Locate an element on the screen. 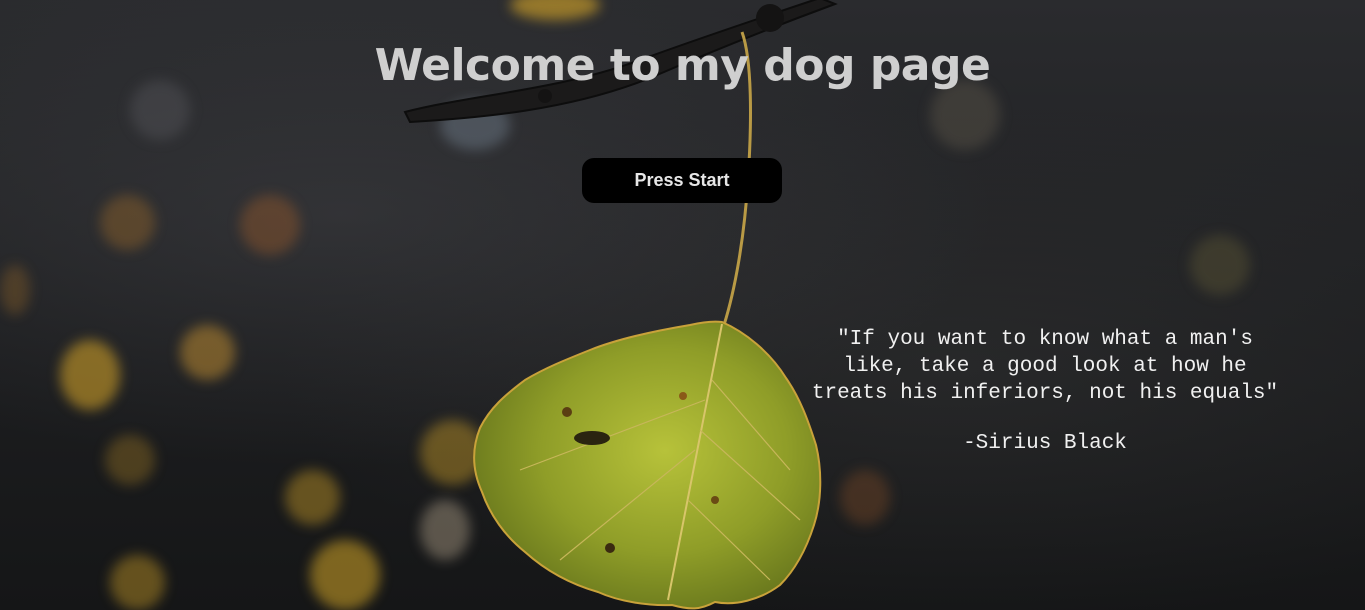 Image resolution: width=1365 pixels, height=610 pixels. quote-author: -Sirius Black is located at coordinates (1045, 443).